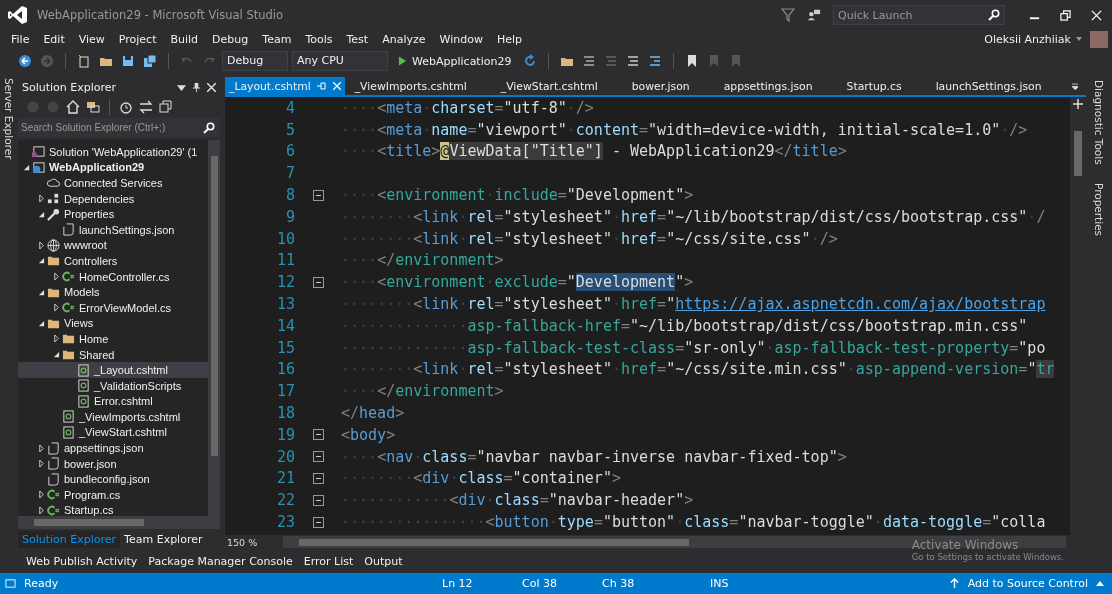  I want to click on tree-item: bundleconfig.json, so click(113, 479).